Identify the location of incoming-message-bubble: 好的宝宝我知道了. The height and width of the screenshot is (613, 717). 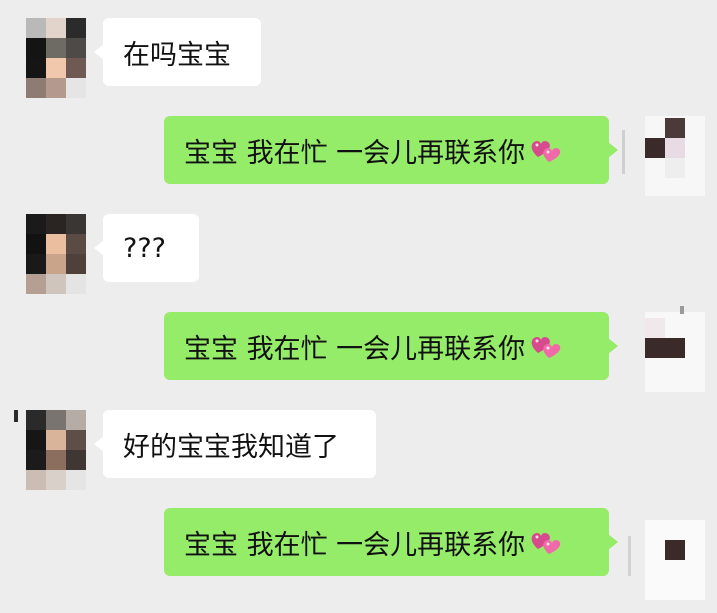
(235, 444).